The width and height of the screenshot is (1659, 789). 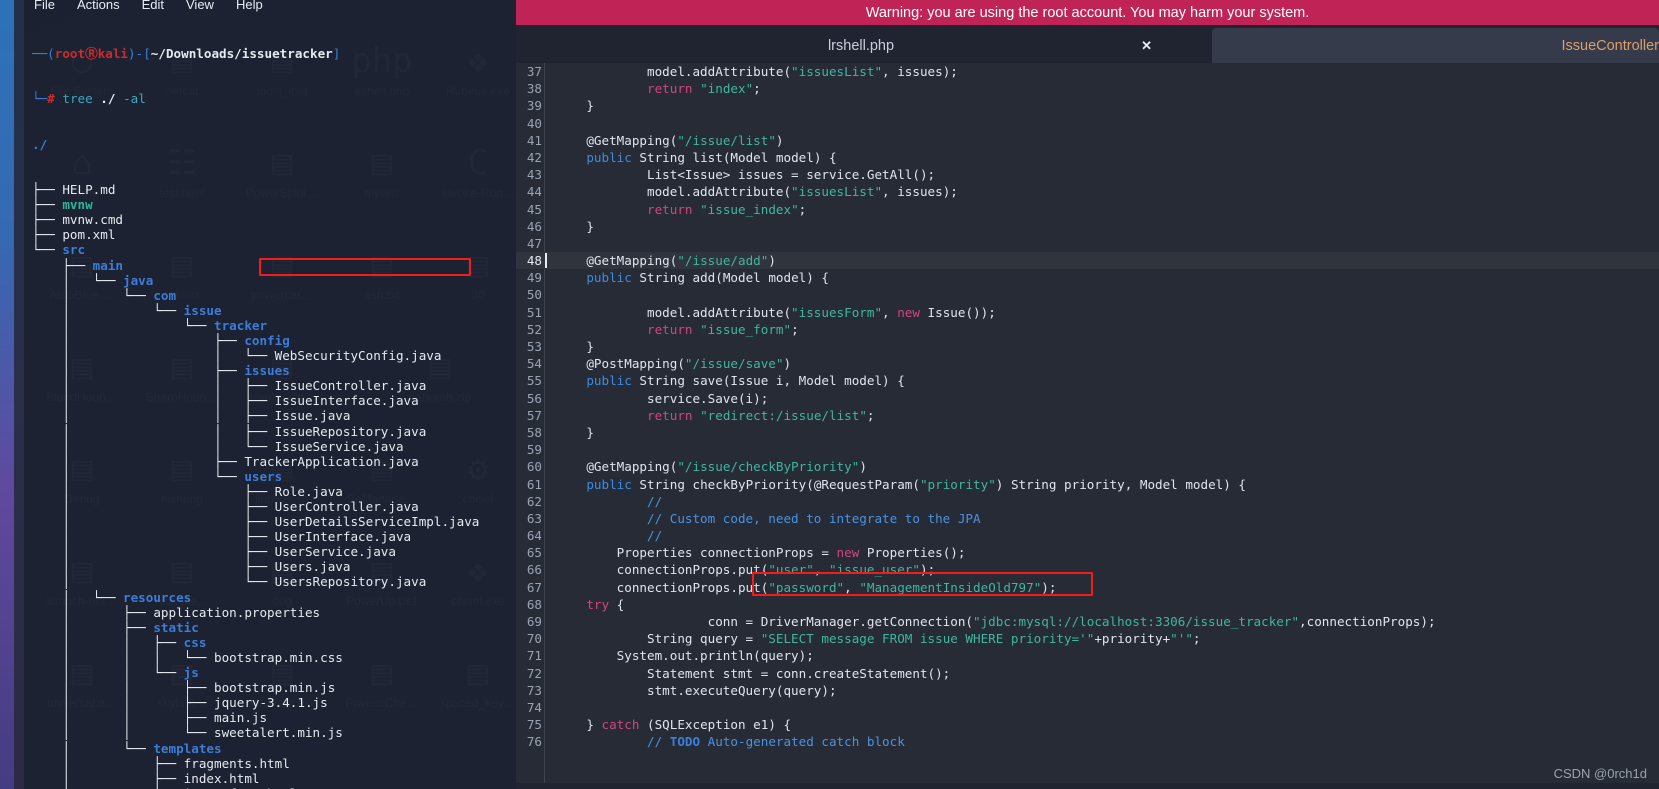 What do you see at coordinates (312, 567) in the screenshot?
I see `tree-entry-name: Users.java` at bounding box center [312, 567].